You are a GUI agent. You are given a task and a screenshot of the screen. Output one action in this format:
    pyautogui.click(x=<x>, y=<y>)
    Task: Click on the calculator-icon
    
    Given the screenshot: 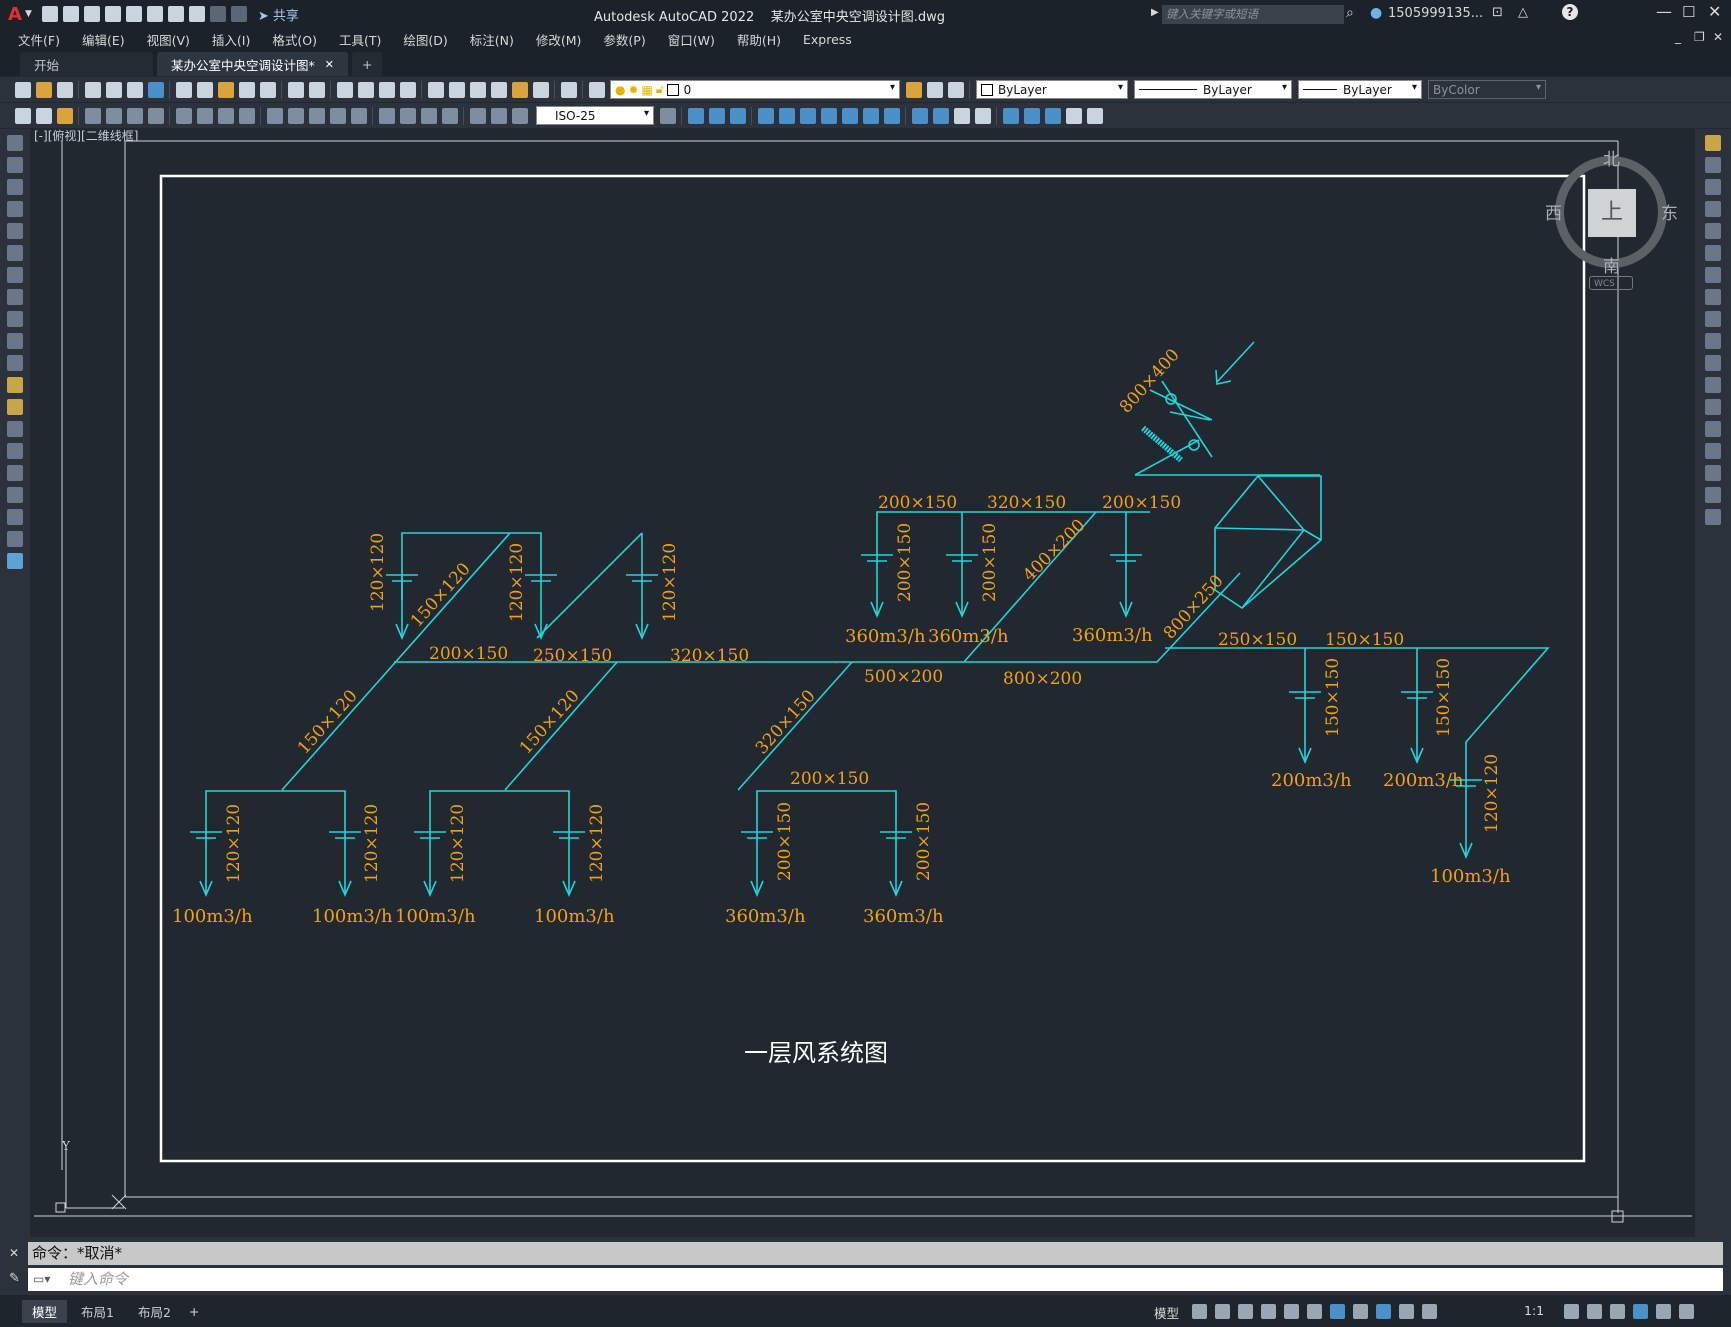 What is the action you would take?
    pyautogui.click(x=540, y=89)
    